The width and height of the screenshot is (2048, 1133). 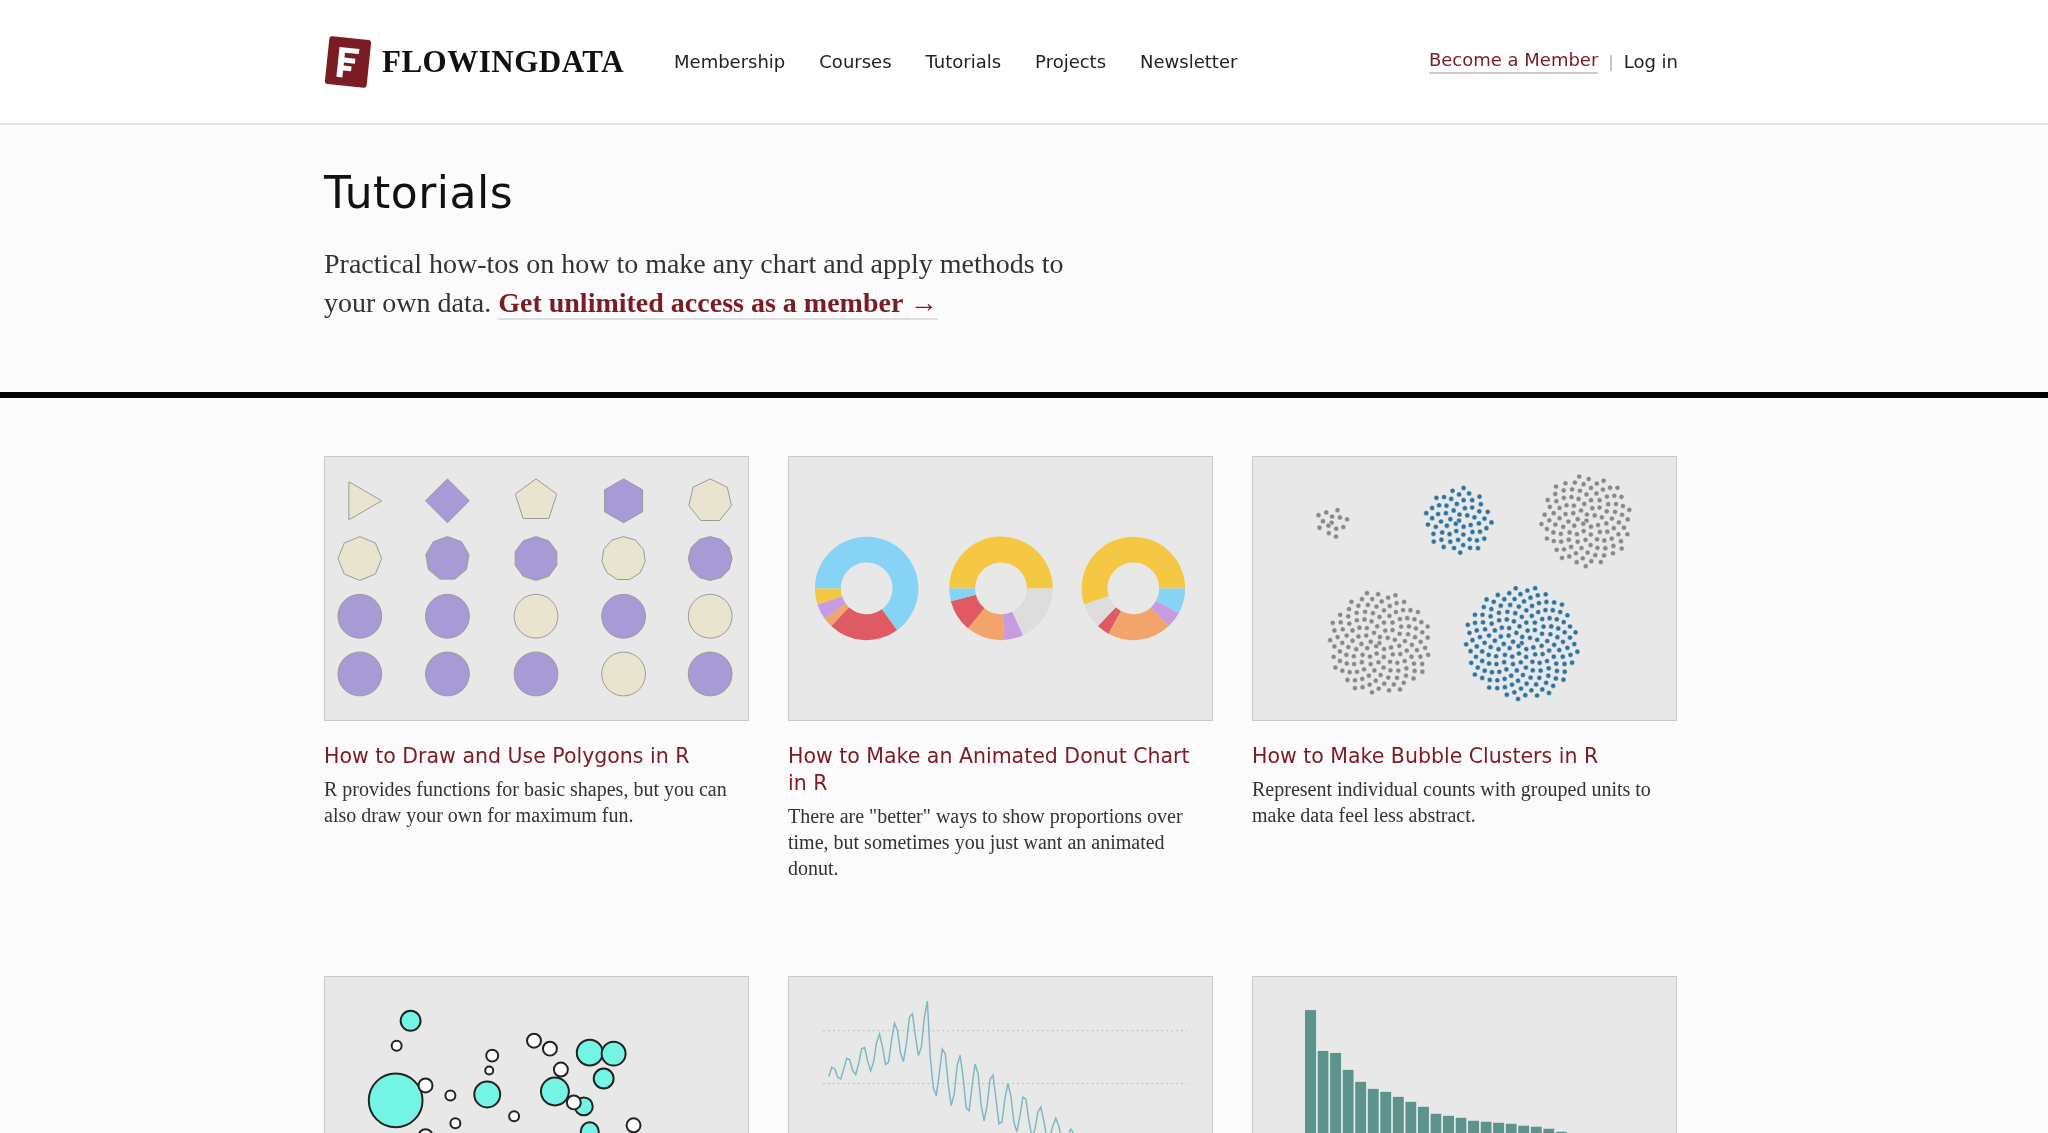 What do you see at coordinates (536, 756) in the screenshot?
I see `article-title-link: How to Draw and Use Polygons in R` at bounding box center [536, 756].